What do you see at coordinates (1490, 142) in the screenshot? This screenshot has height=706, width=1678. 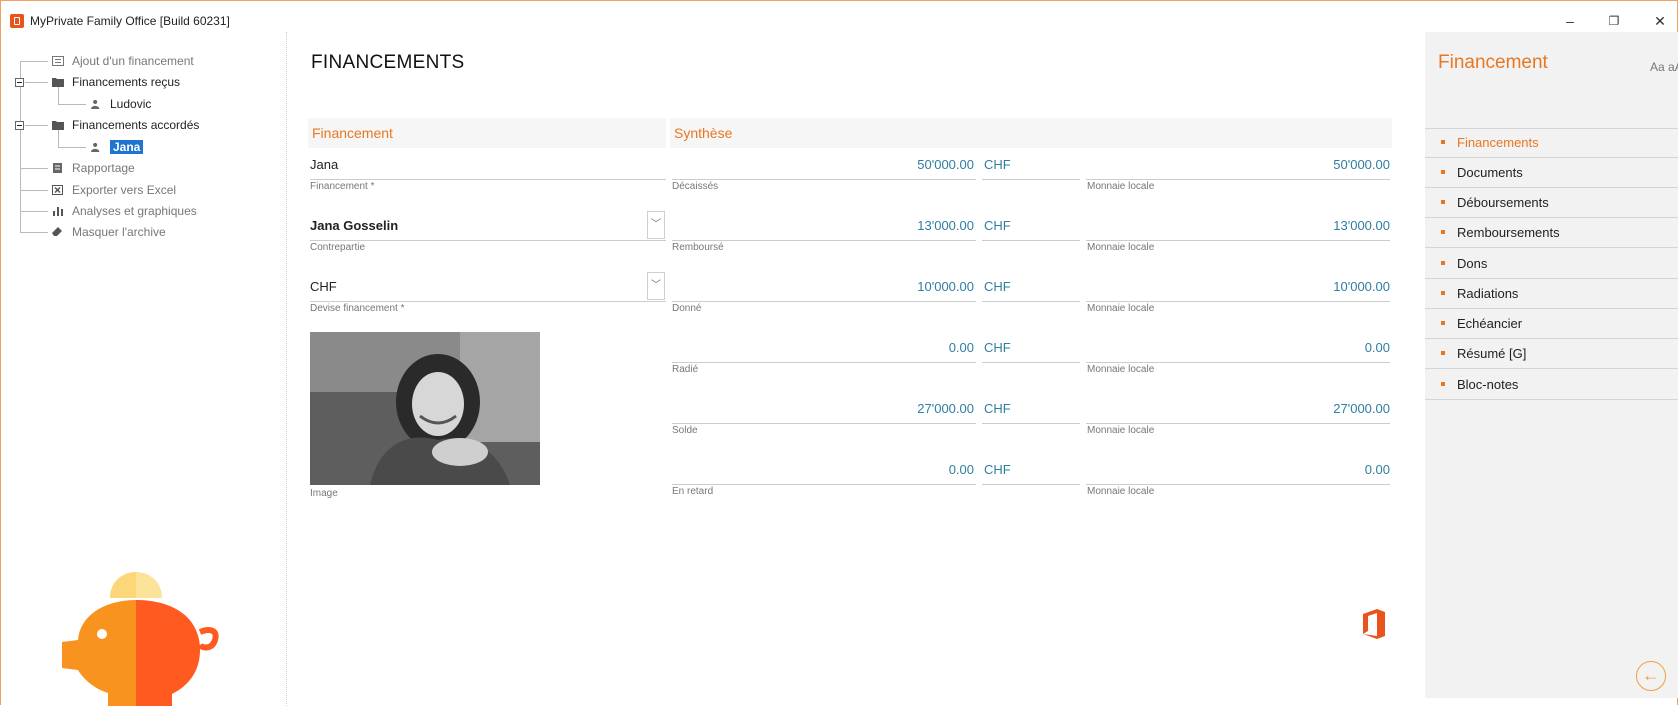 I see `panel-item-financements: Financements` at bounding box center [1490, 142].